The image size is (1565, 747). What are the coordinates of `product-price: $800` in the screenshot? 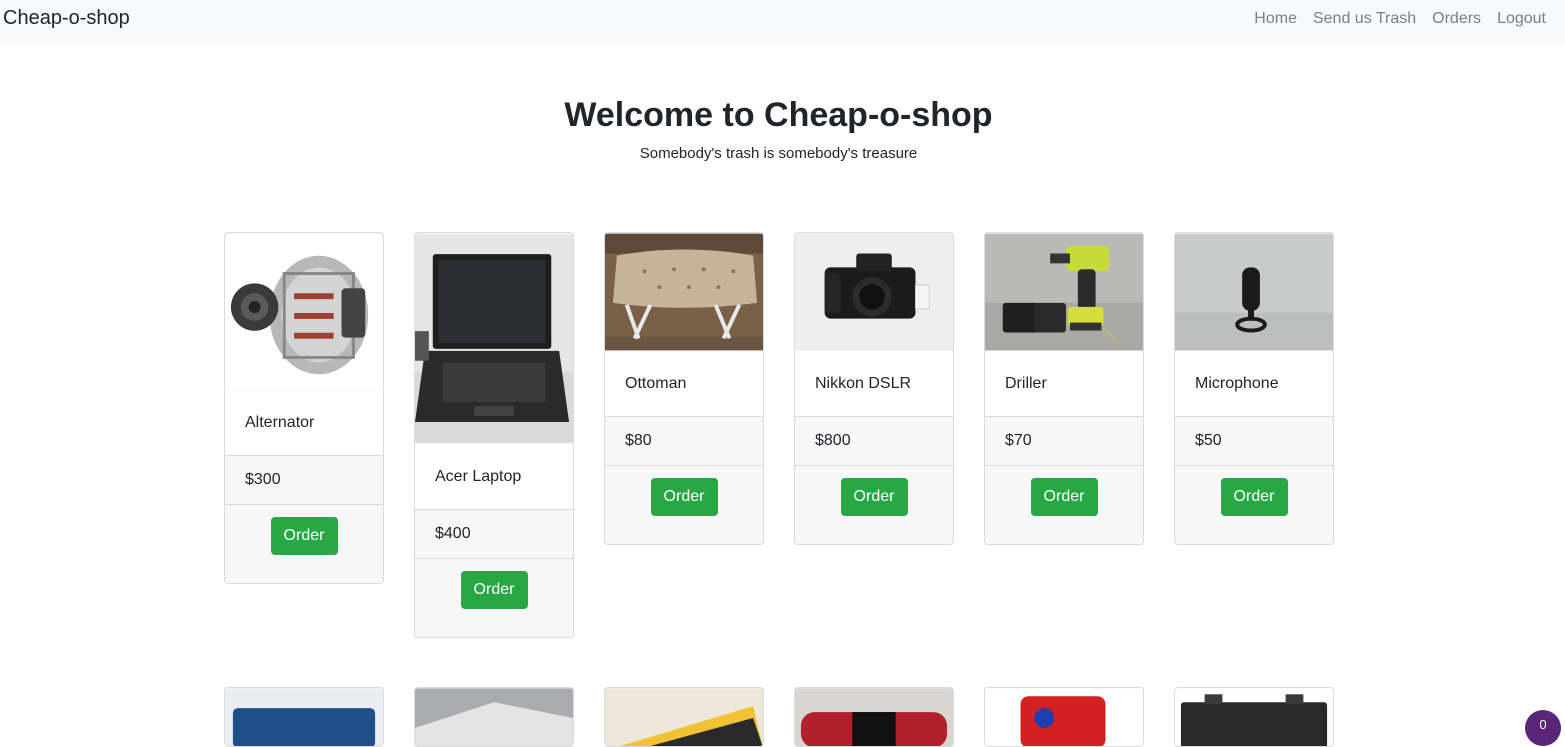 It's located at (833, 440).